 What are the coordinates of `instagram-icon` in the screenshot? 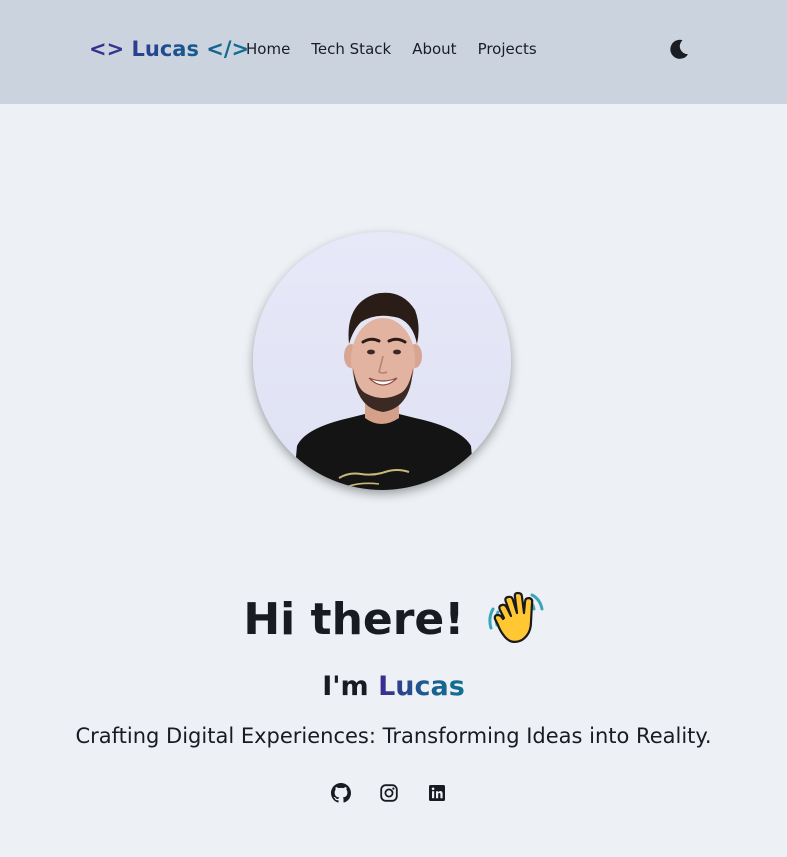 It's located at (389, 793).